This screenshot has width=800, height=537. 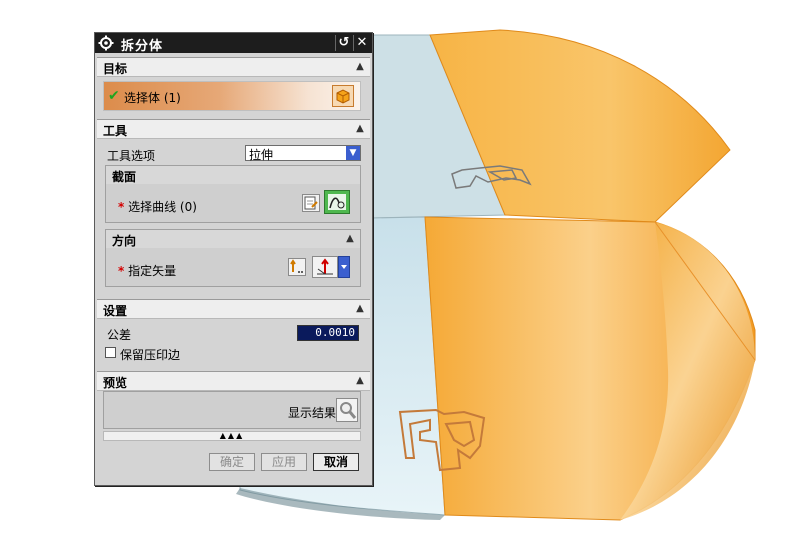 What do you see at coordinates (233, 43) in the screenshot?
I see `dialog-titlebar: 拆分体 ↺ ✕` at bounding box center [233, 43].